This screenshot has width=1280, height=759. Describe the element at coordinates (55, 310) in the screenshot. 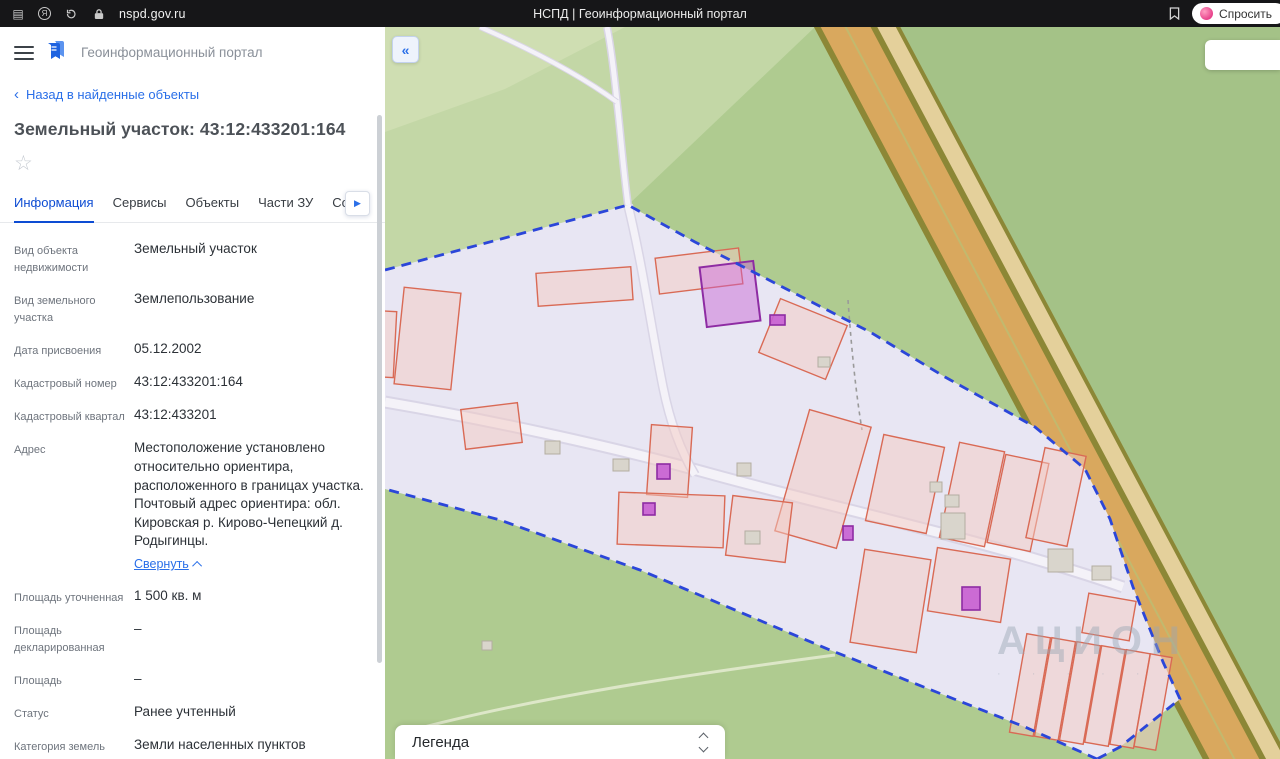

I see `field-label: Вид земельного участка` at that location.